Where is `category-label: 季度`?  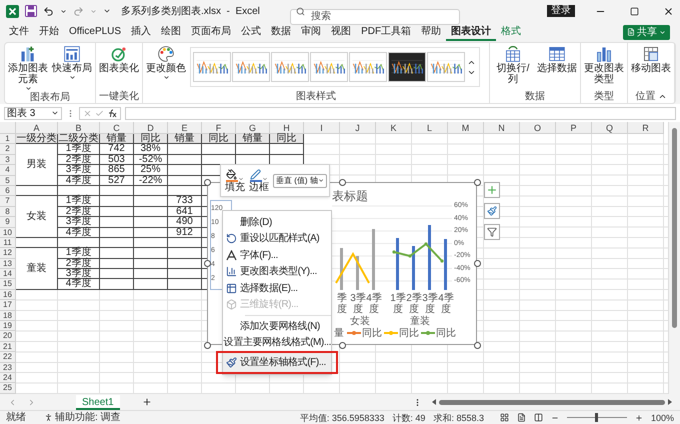
category-label: 季度 is located at coordinates (342, 304).